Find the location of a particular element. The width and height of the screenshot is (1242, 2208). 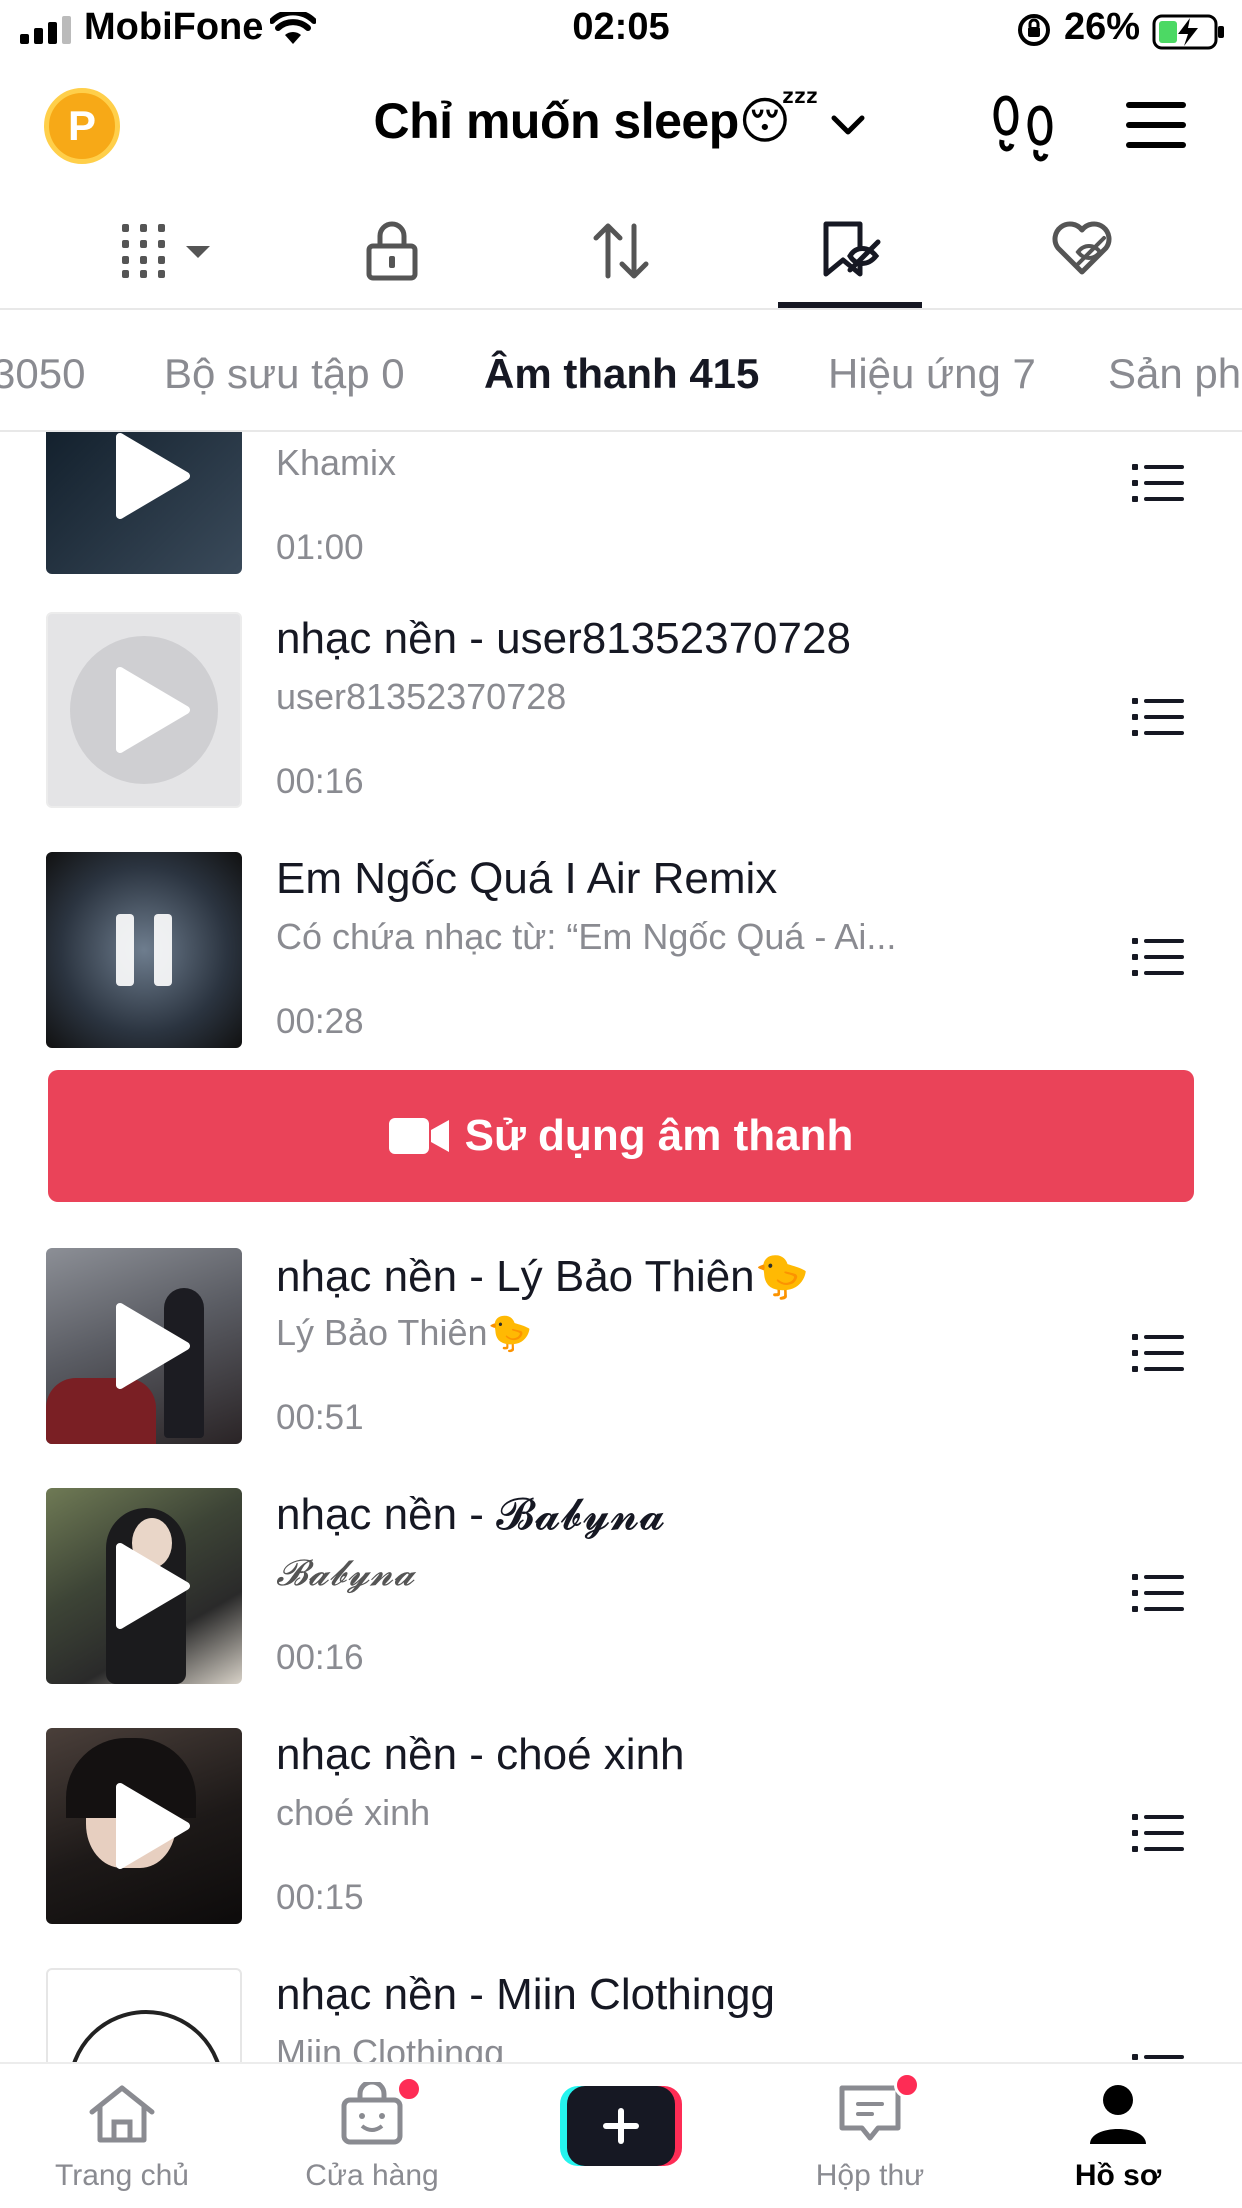

nav-shop-label: Cửa hàng is located at coordinates (372, 2175).